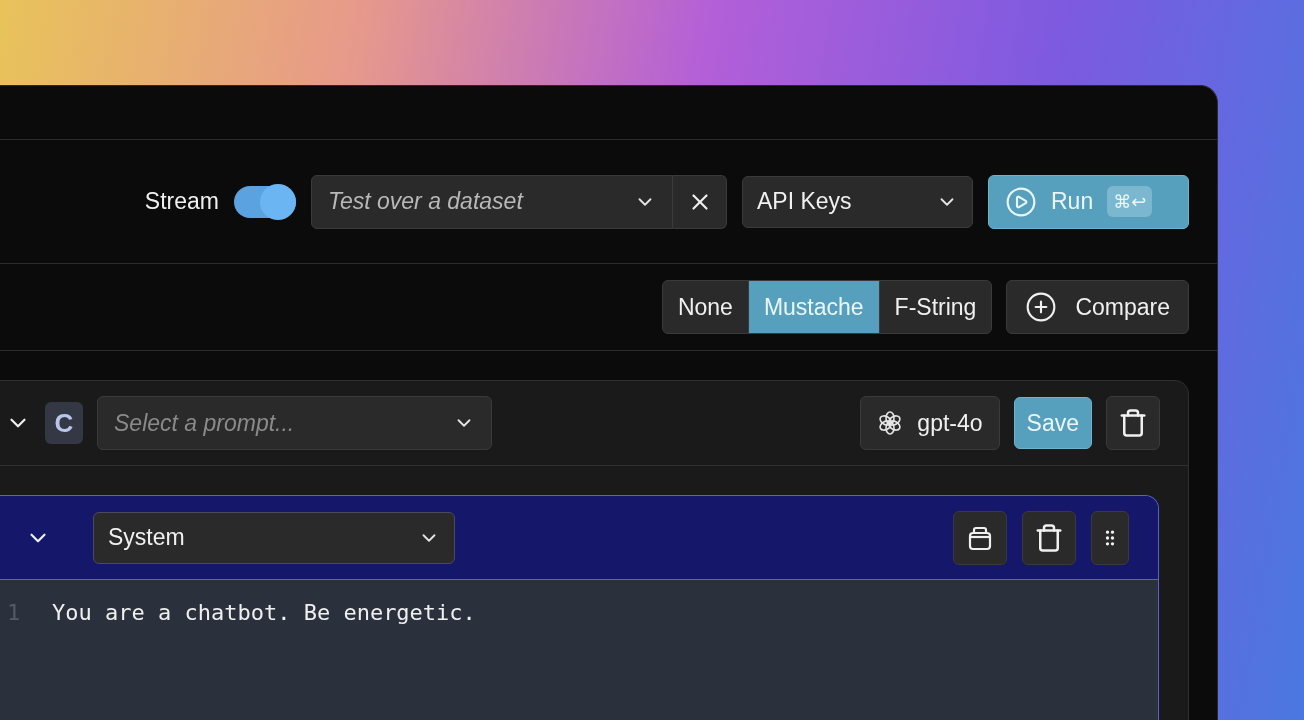 Image resolution: width=1304 pixels, height=720 pixels. Describe the element at coordinates (705, 307) in the screenshot. I see `template-mode-tab: None` at that location.